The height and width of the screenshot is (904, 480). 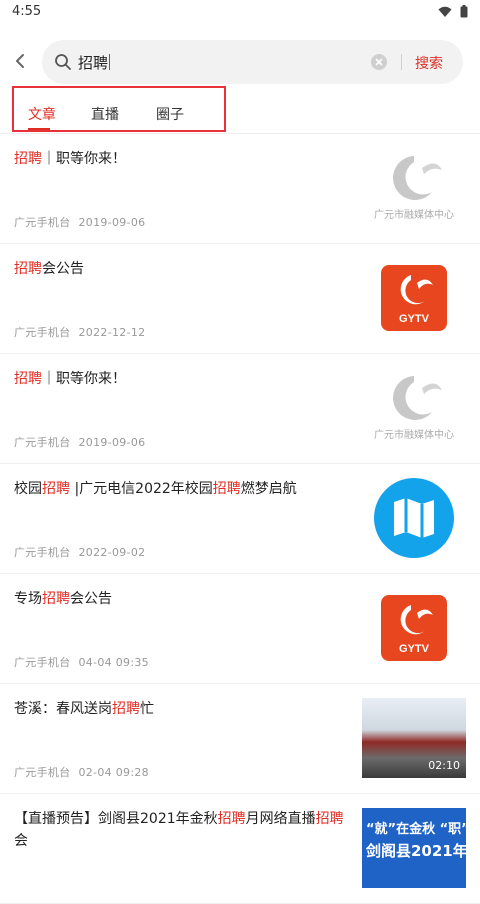 What do you see at coordinates (63, 62) in the screenshot?
I see `search-icon` at bounding box center [63, 62].